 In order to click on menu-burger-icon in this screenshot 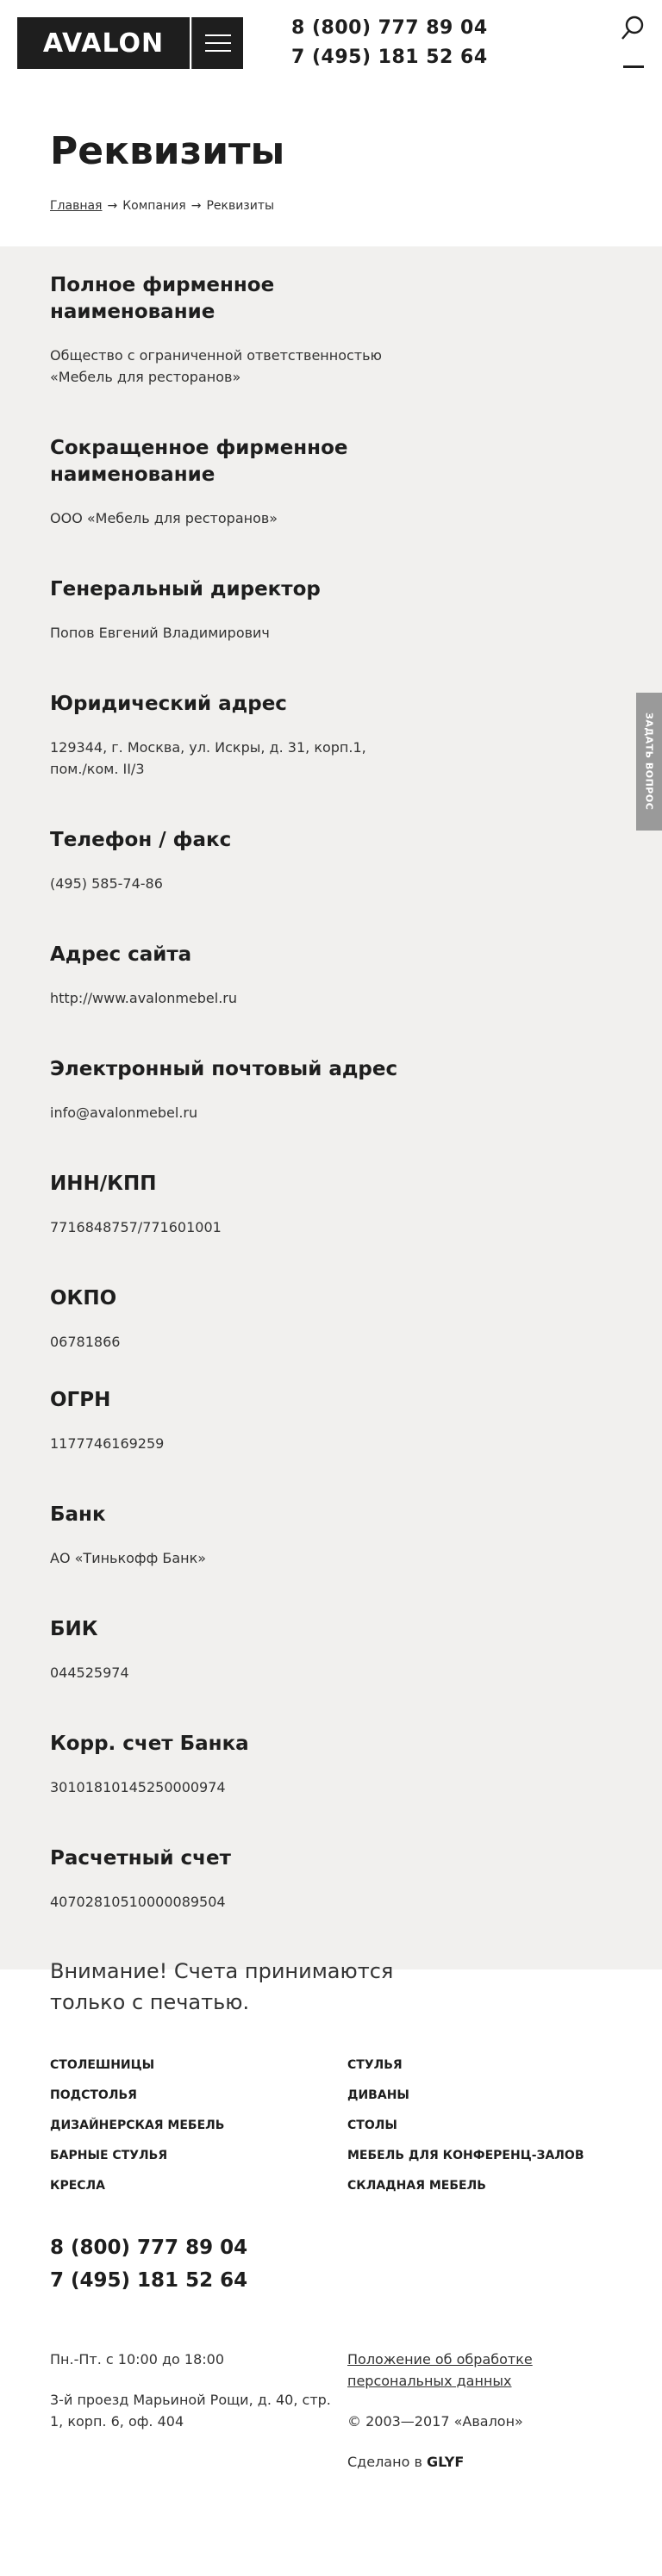, I will do `click(217, 43)`.